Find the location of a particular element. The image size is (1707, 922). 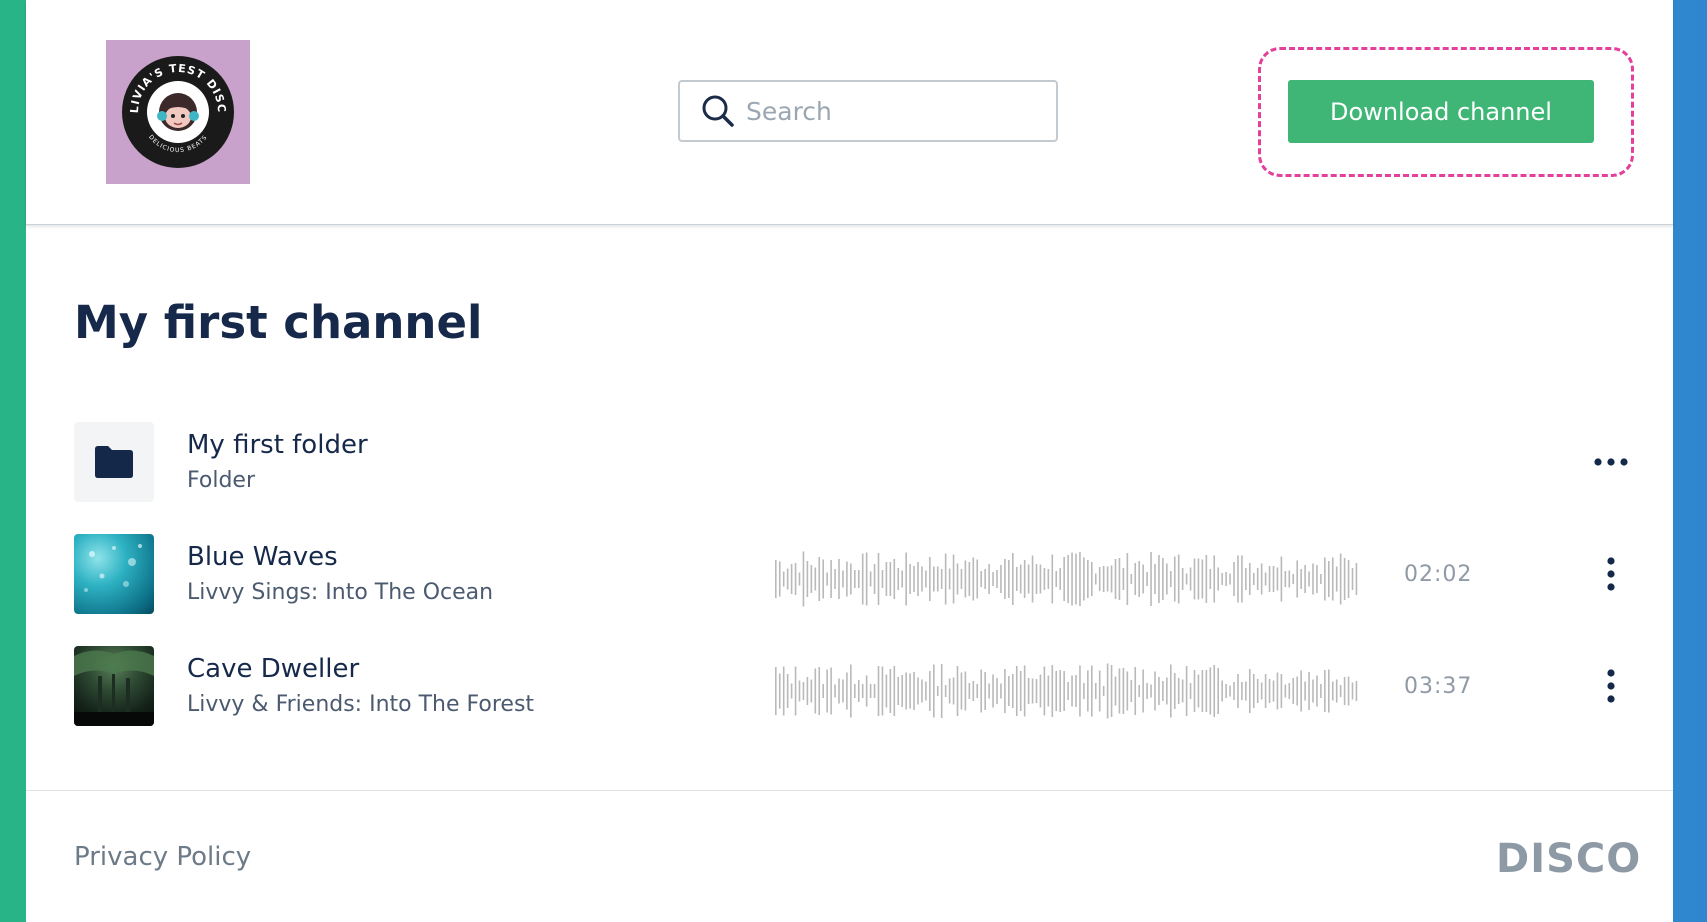

search-input is located at coordinates (896, 111).